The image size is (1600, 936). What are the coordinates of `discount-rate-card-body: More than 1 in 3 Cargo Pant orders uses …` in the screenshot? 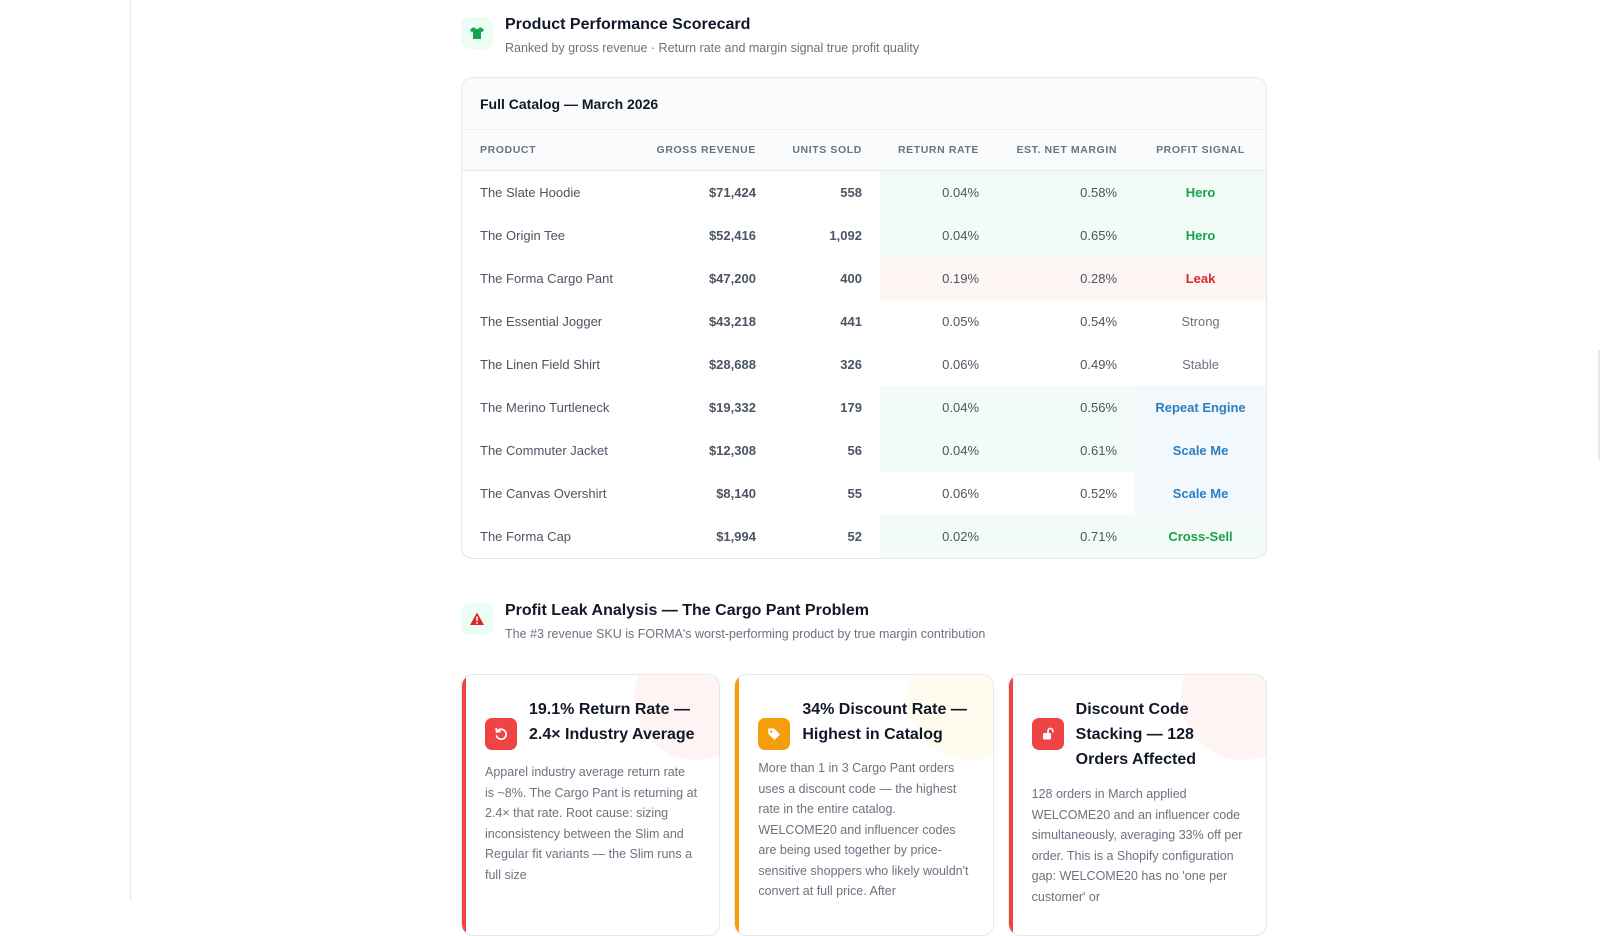 It's located at (863, 829).